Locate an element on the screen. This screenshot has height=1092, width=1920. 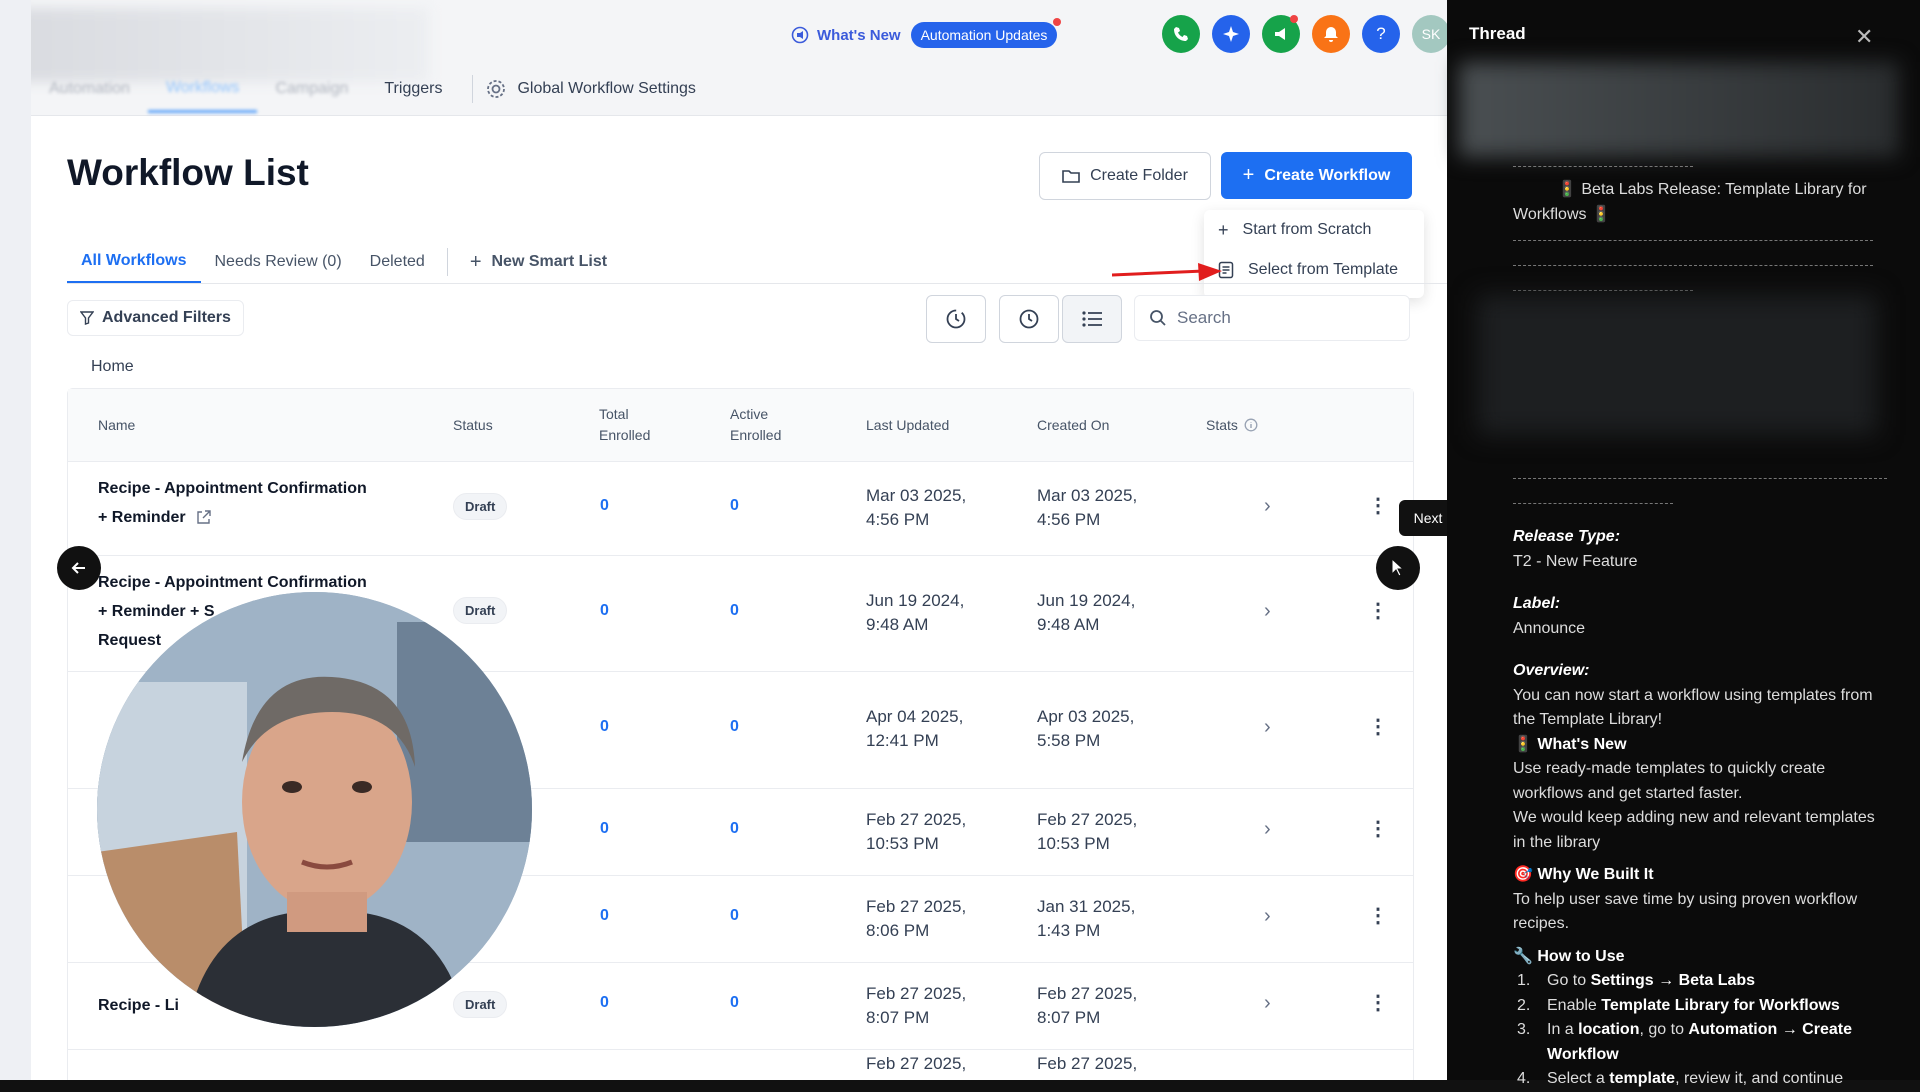
history-icon is located at coordinates (956, 319).